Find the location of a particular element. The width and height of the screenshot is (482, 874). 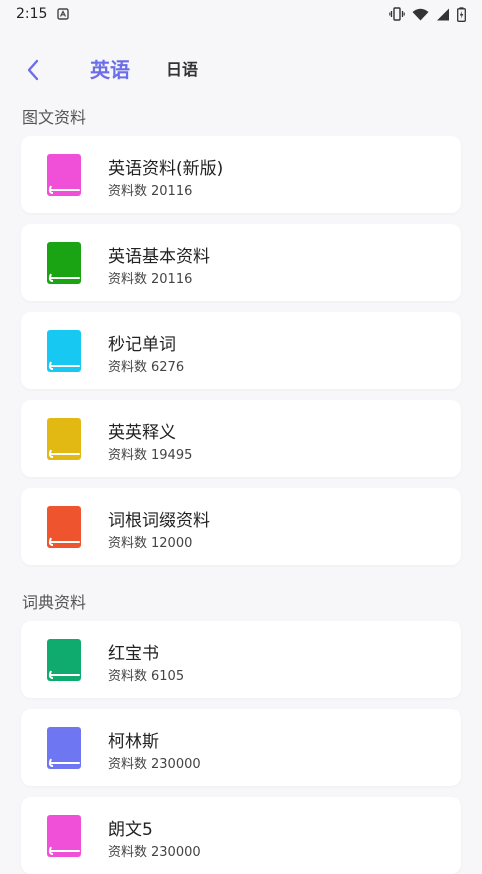

item-count: 资料数 6105 is located at coordinates (146, 676).